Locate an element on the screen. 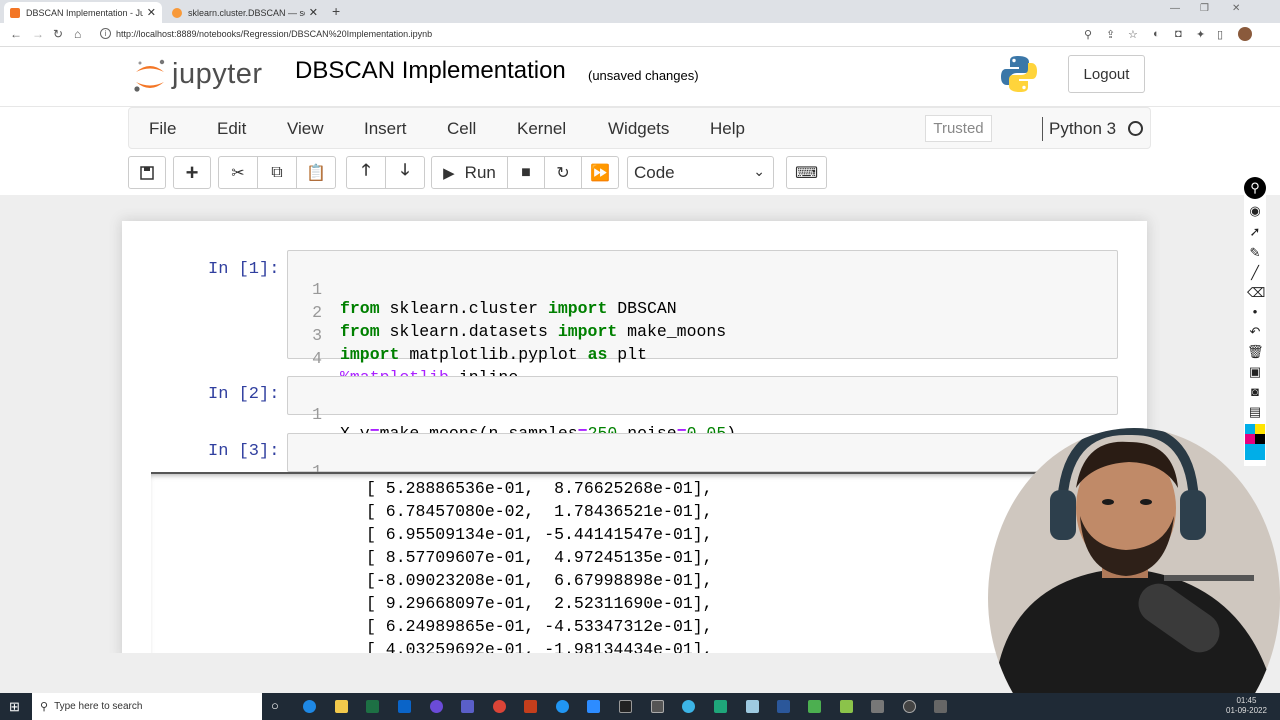  zoom-app-icon is located at coordinates (562, 706).